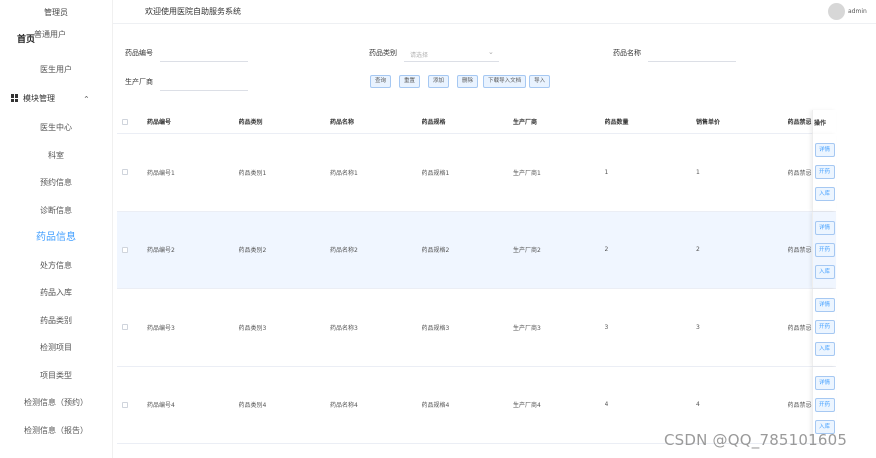 The image size is (876, 458). I want to click on add-button: 添加, so click(439, 81).